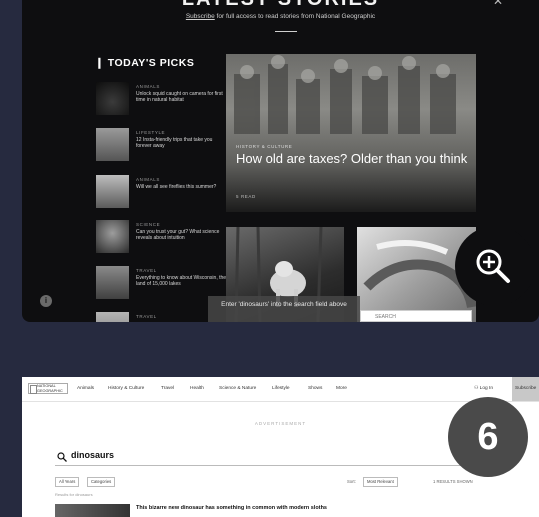 The image size is (539, 517). What do you see at coordinates (200, 16) in the screenshot?
I see `subscribe-link: Subscribe` at bounding box center [200, 16].